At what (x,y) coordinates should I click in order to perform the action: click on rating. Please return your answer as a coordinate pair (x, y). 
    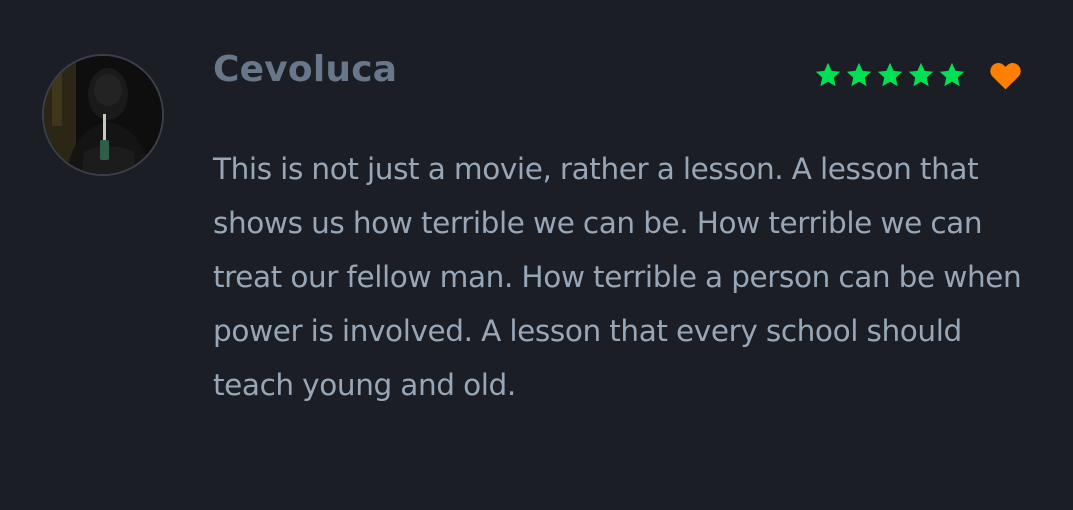
    Looking at the image, I should click on (918, 75).